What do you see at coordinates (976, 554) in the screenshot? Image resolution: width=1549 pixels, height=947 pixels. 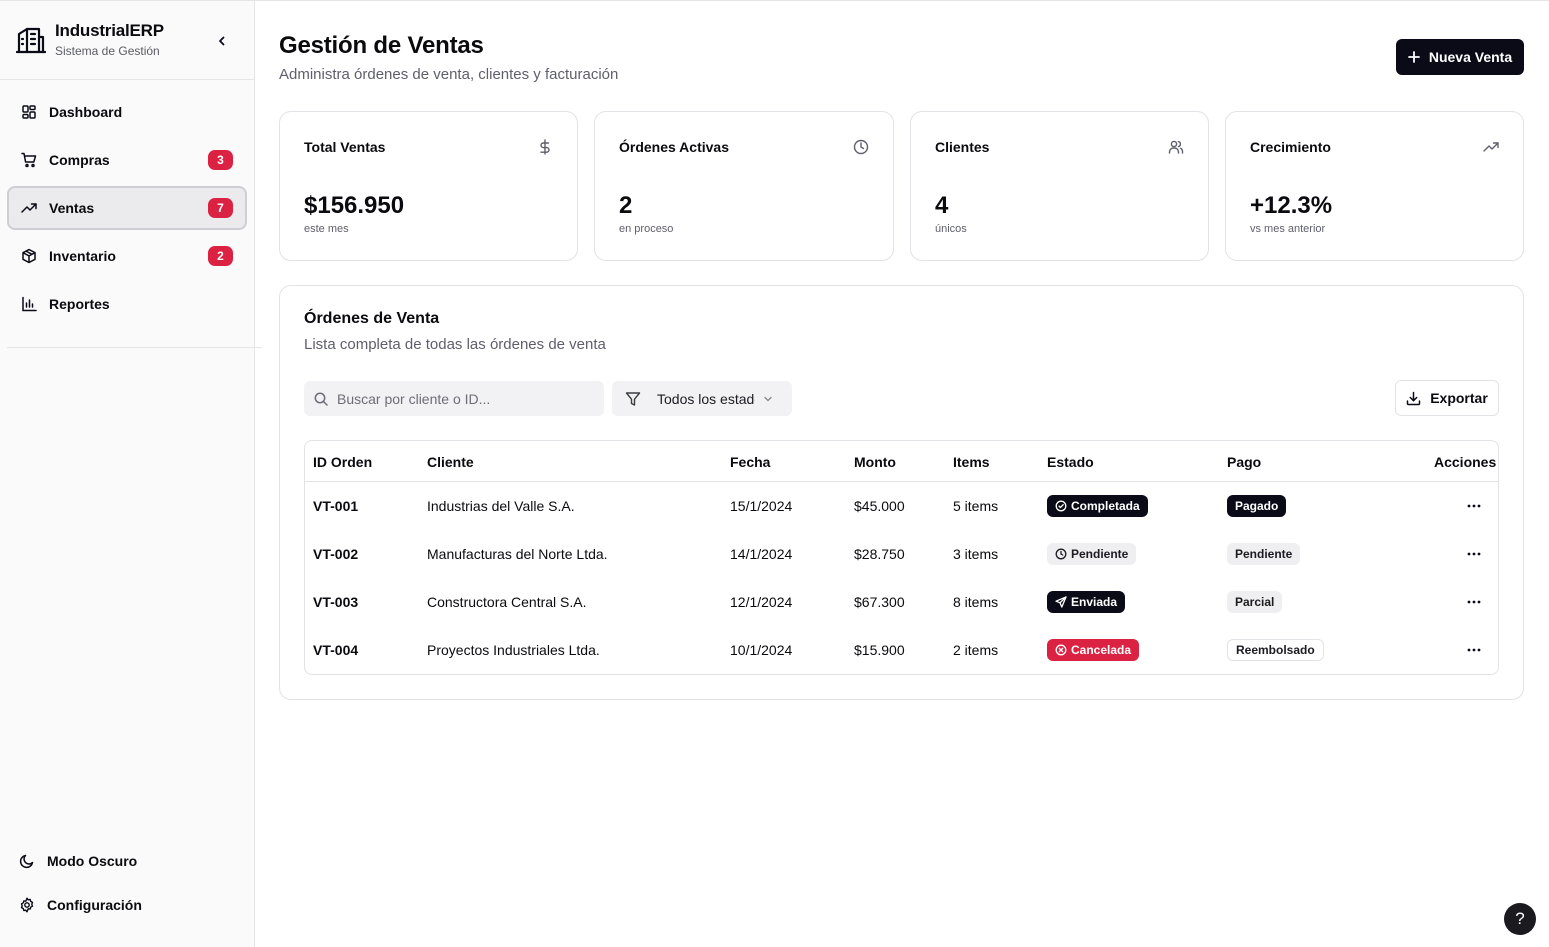 I see `order-items: 3 items` at bounding box center [976, 554].